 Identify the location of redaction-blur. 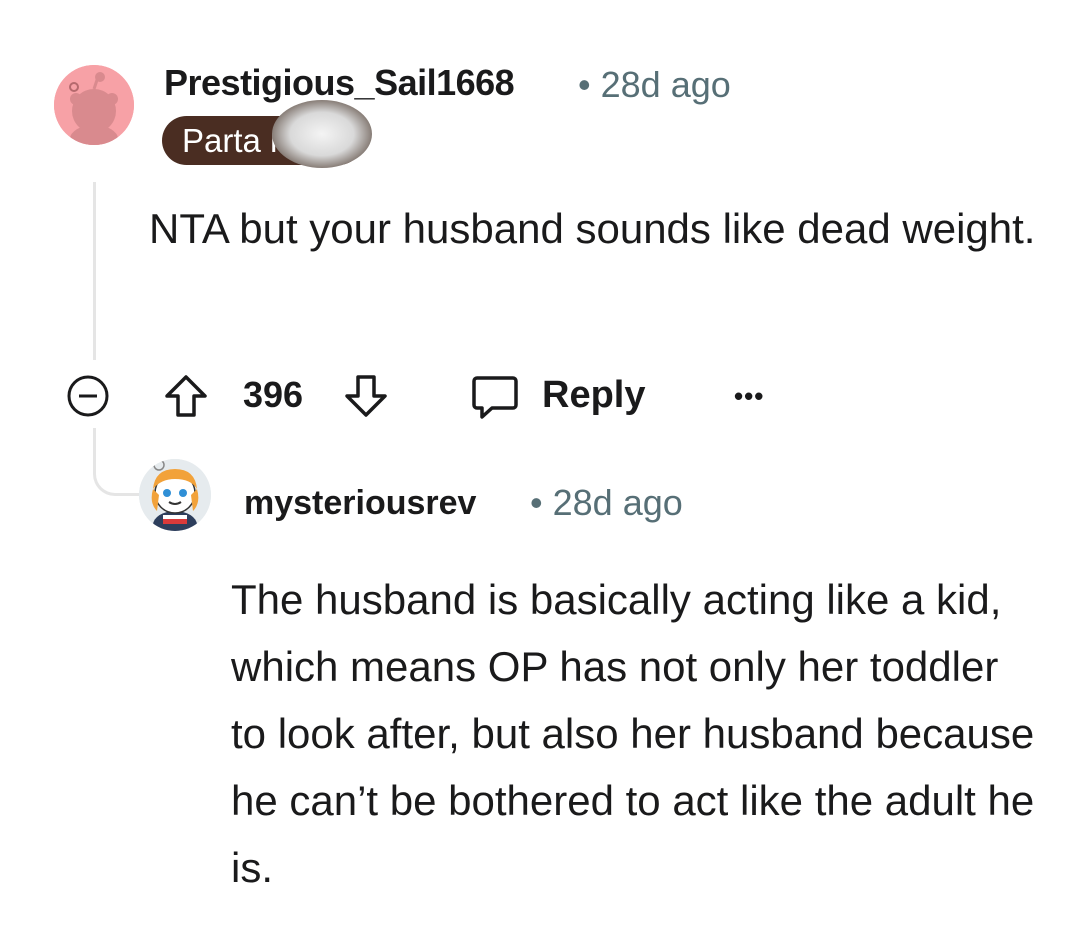
(322, 134).